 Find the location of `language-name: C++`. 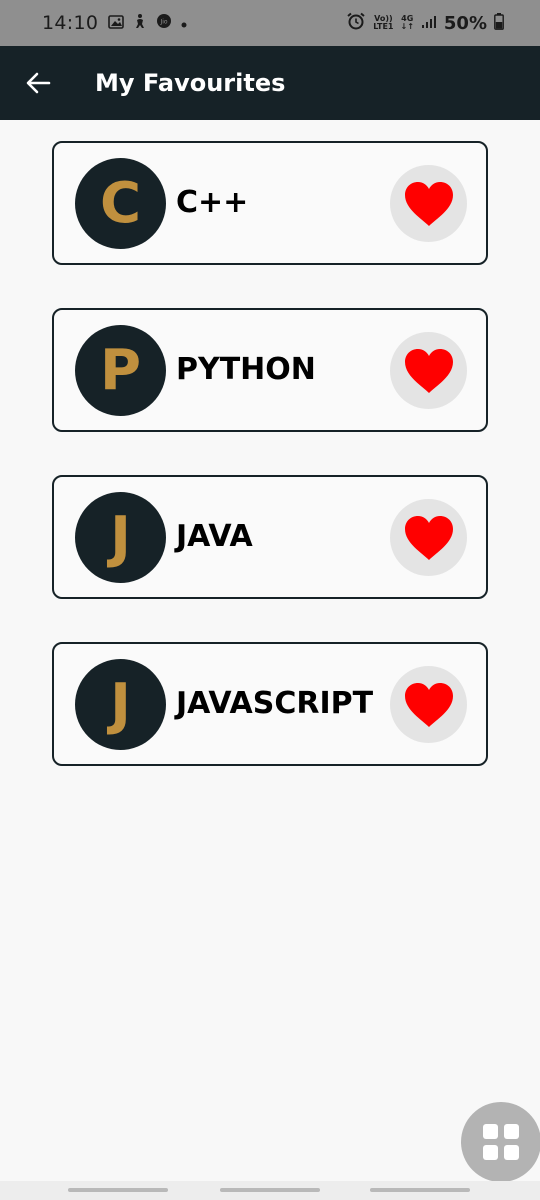

language-name: C++ is located at coordinates (212, 202).